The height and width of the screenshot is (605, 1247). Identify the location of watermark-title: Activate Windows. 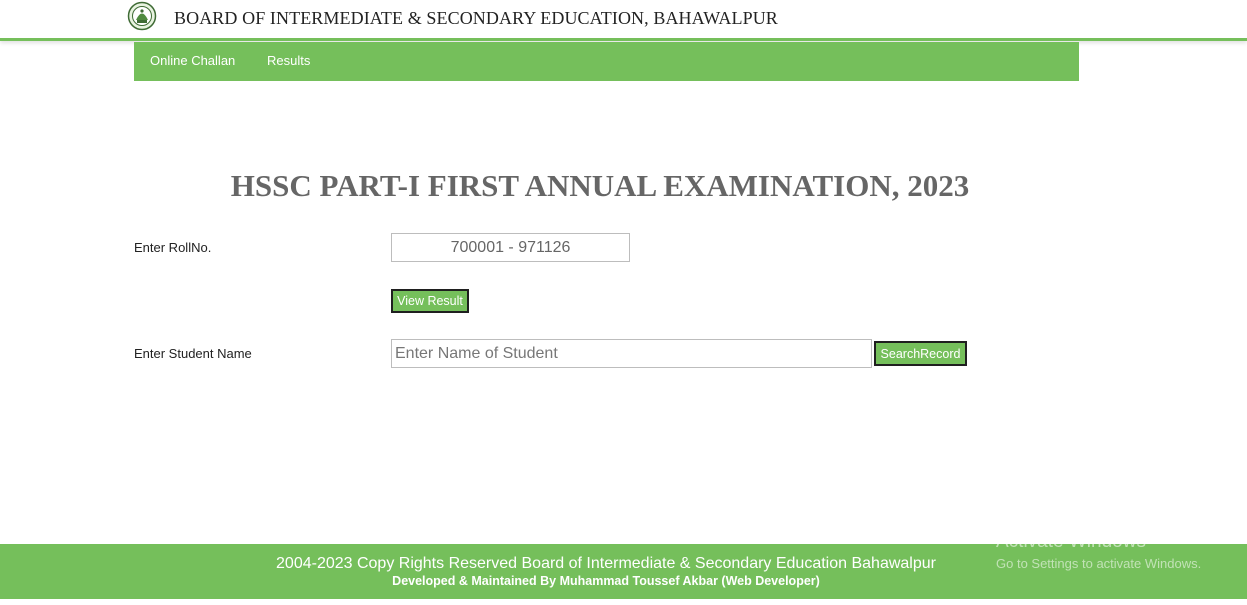
(1071, 541).